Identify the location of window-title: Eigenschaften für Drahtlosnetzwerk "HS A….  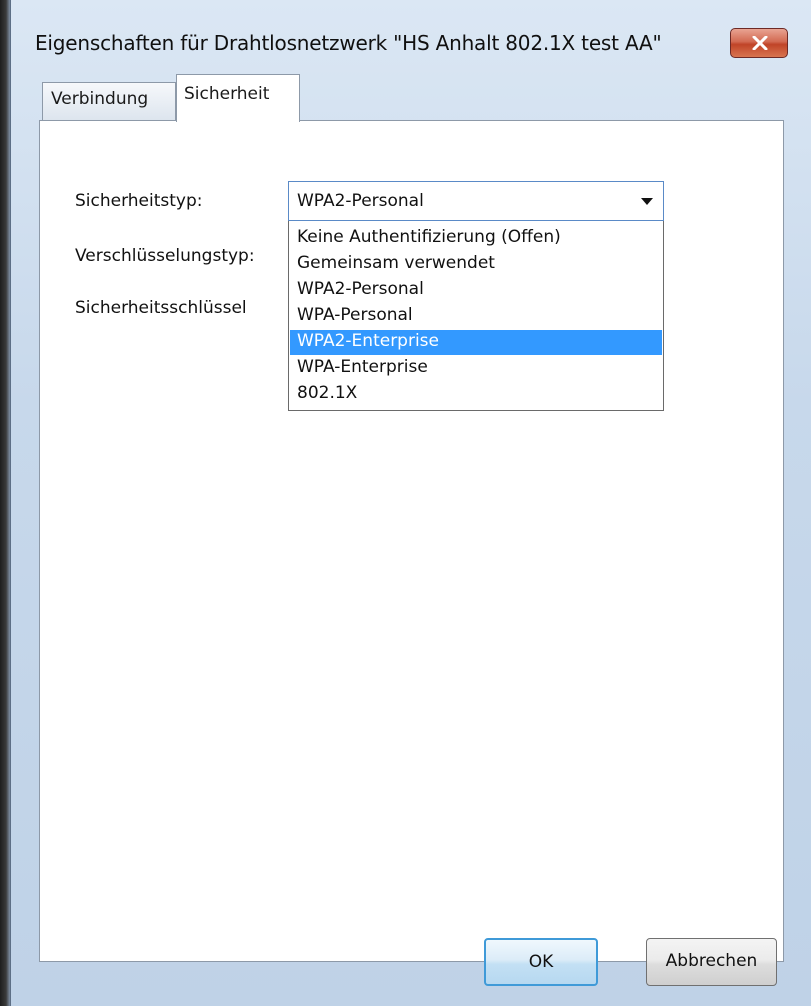
(348, 43).